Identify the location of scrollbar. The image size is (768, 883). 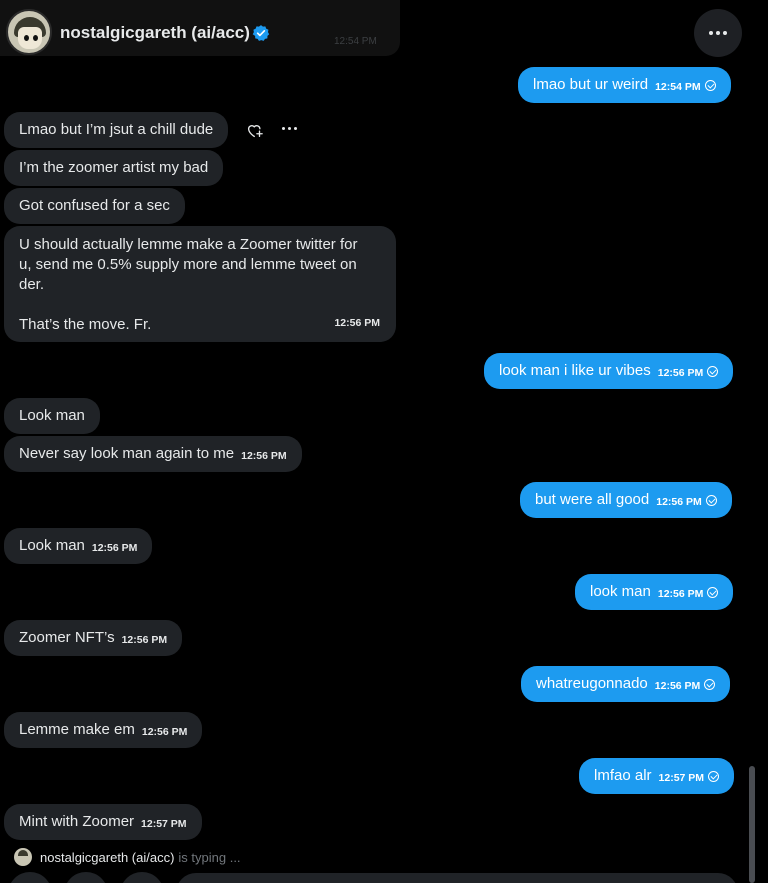
(752, 441).